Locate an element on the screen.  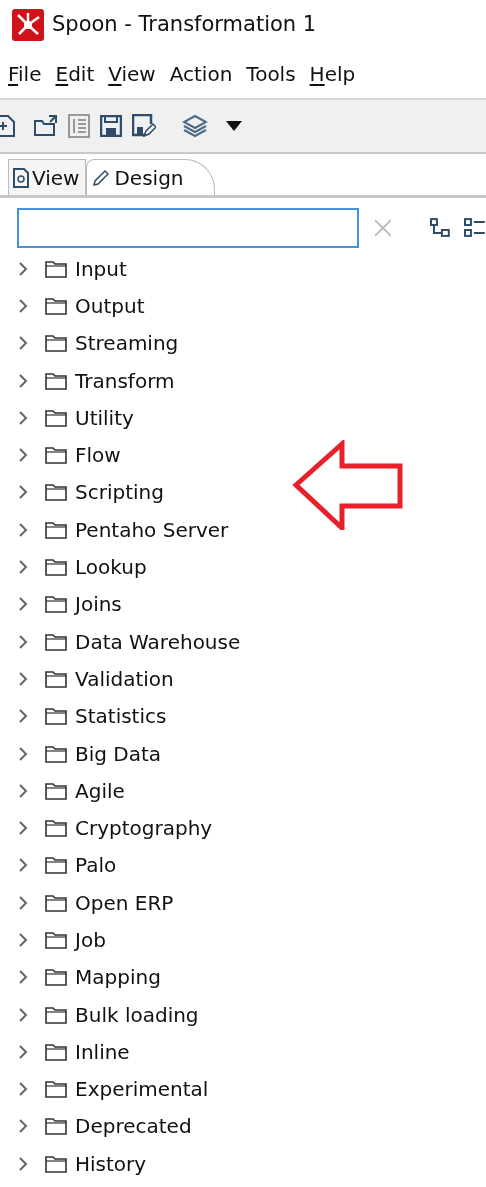
menu-item: Tools is located at coordinates (271, 74).